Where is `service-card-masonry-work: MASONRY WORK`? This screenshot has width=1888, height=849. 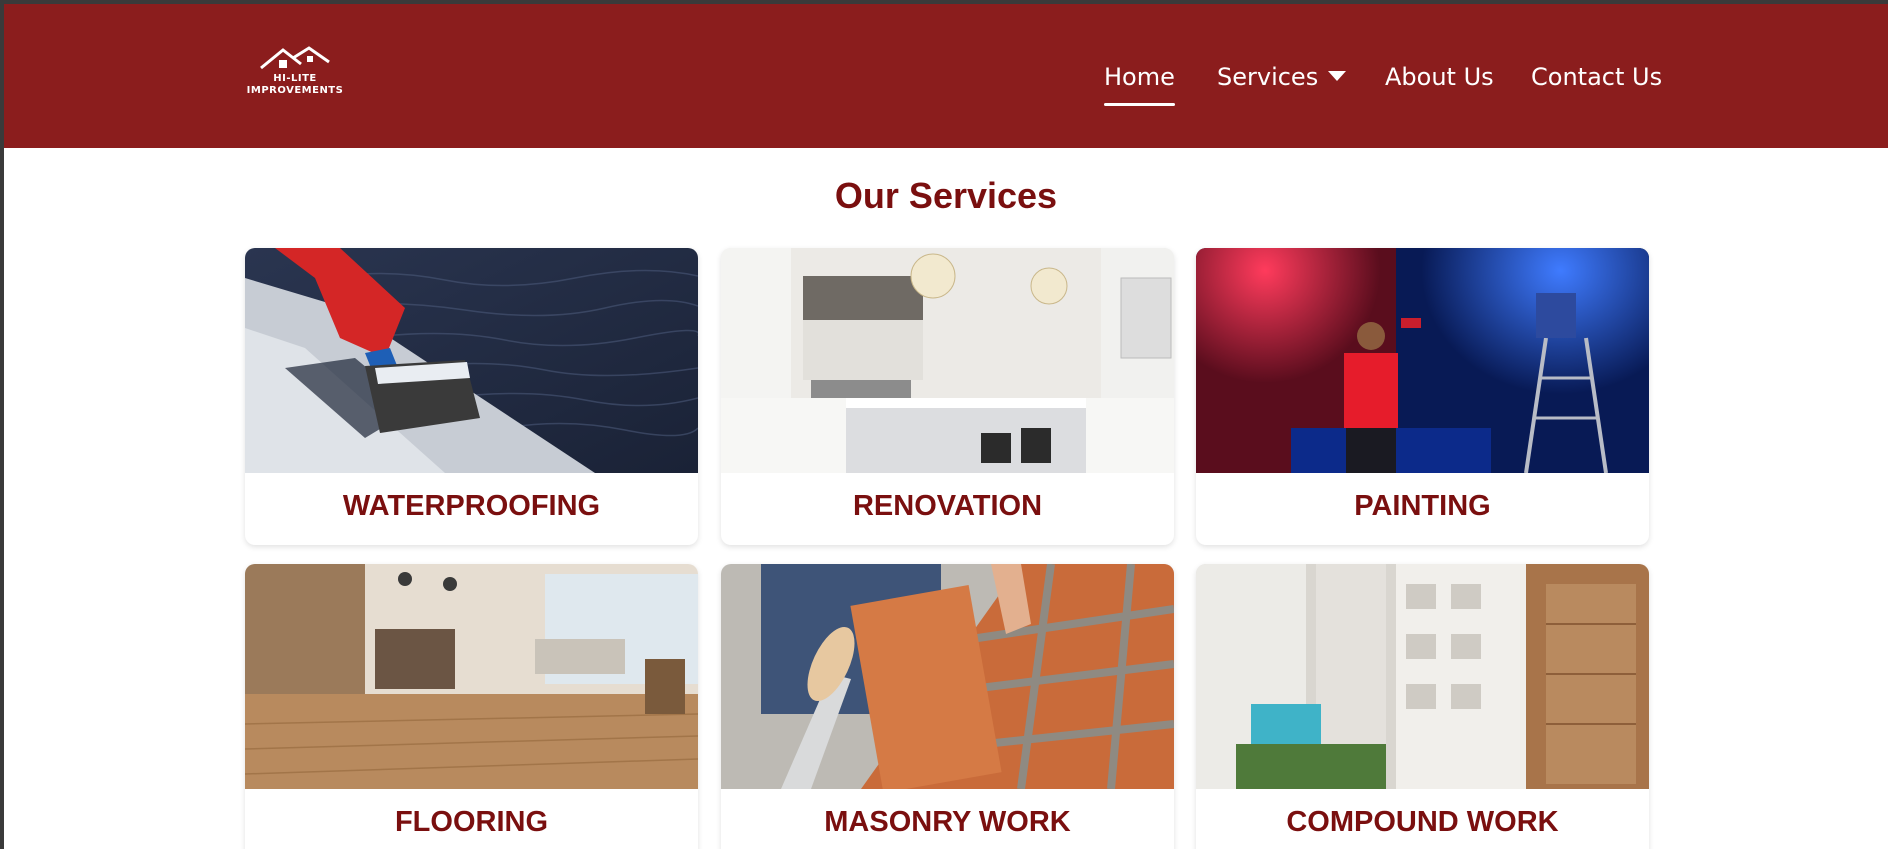 service-card-masonry-work: MASONRY WORK is located at coordinates (947, 706).